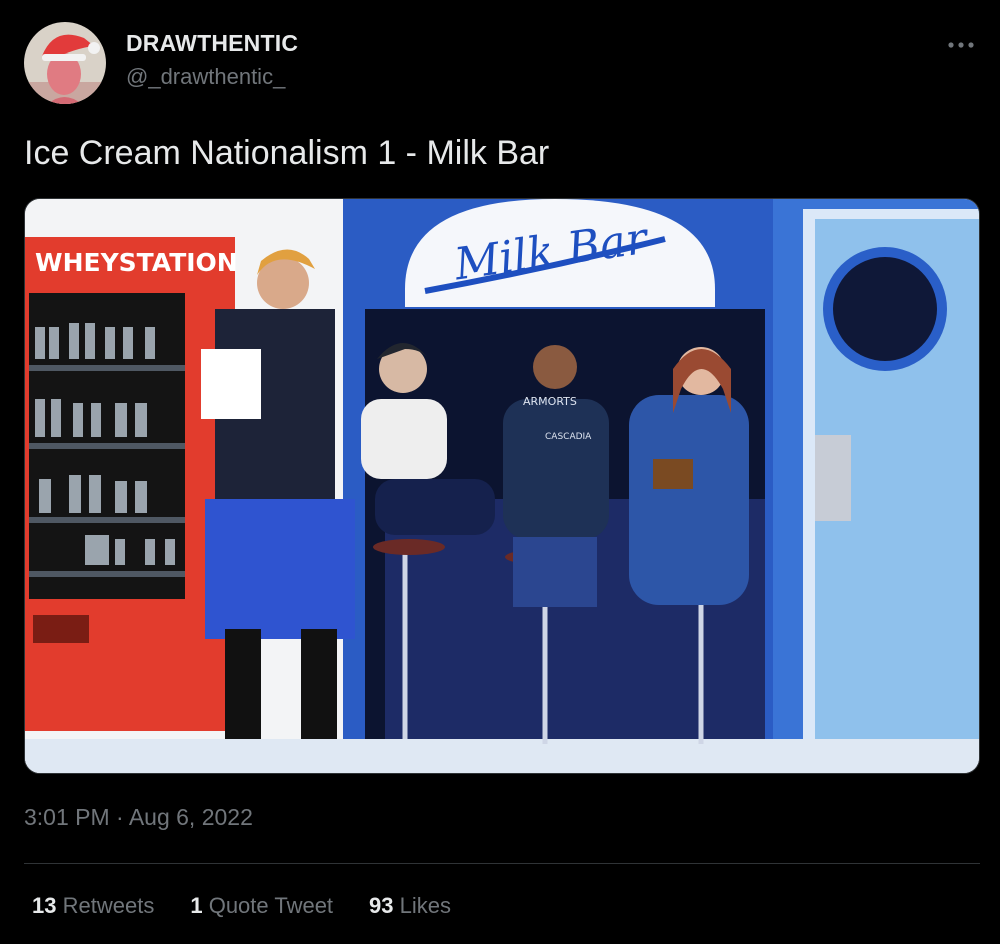  What do you see at coordinates (108, 905) in the screenshot?
I see `retweets-label: Retweets` at bounding box center [108, 905].